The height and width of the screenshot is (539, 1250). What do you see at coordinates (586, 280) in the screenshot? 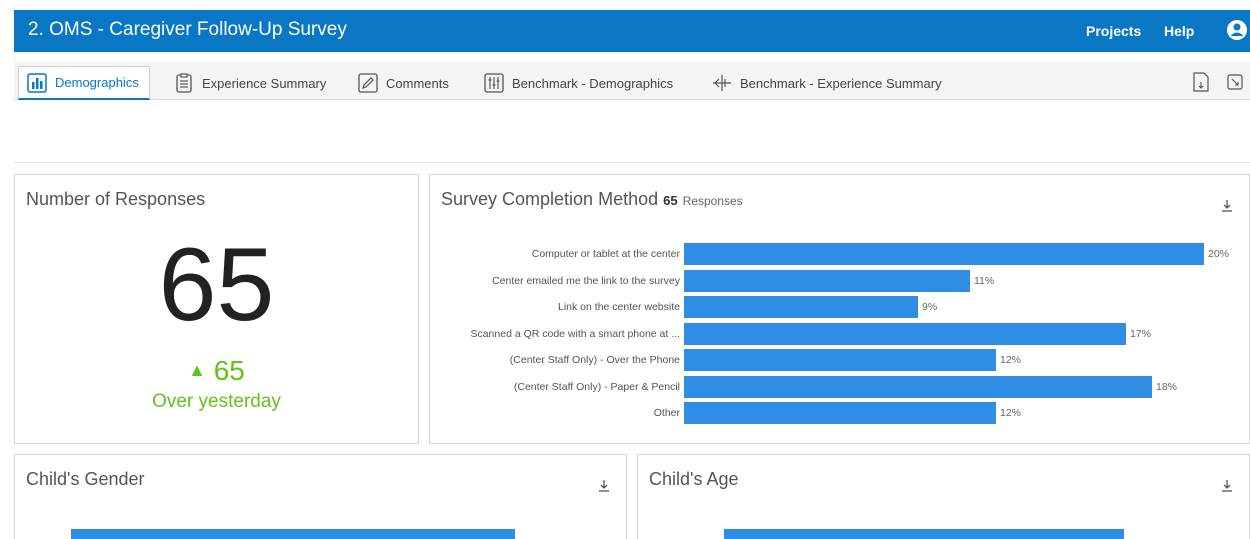
I see `category-label: Center emailed me the link to the survey` at bounding box center [586, 280].